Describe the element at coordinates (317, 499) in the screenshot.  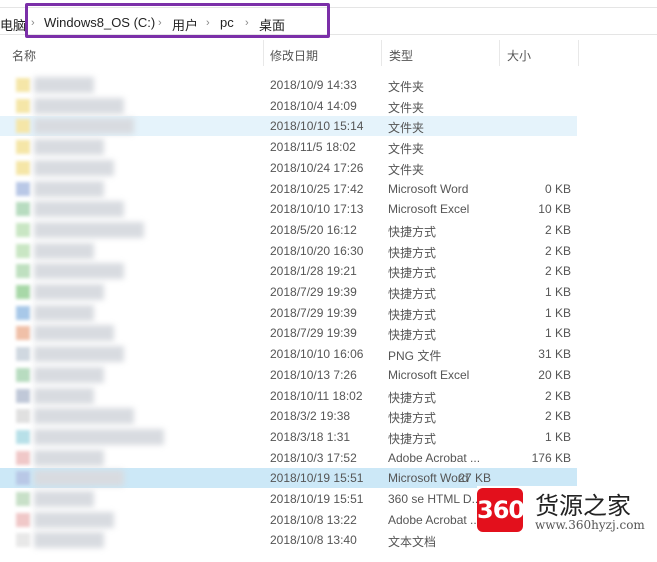
I see `file-date: 2018/10/19 15:51` at that location.